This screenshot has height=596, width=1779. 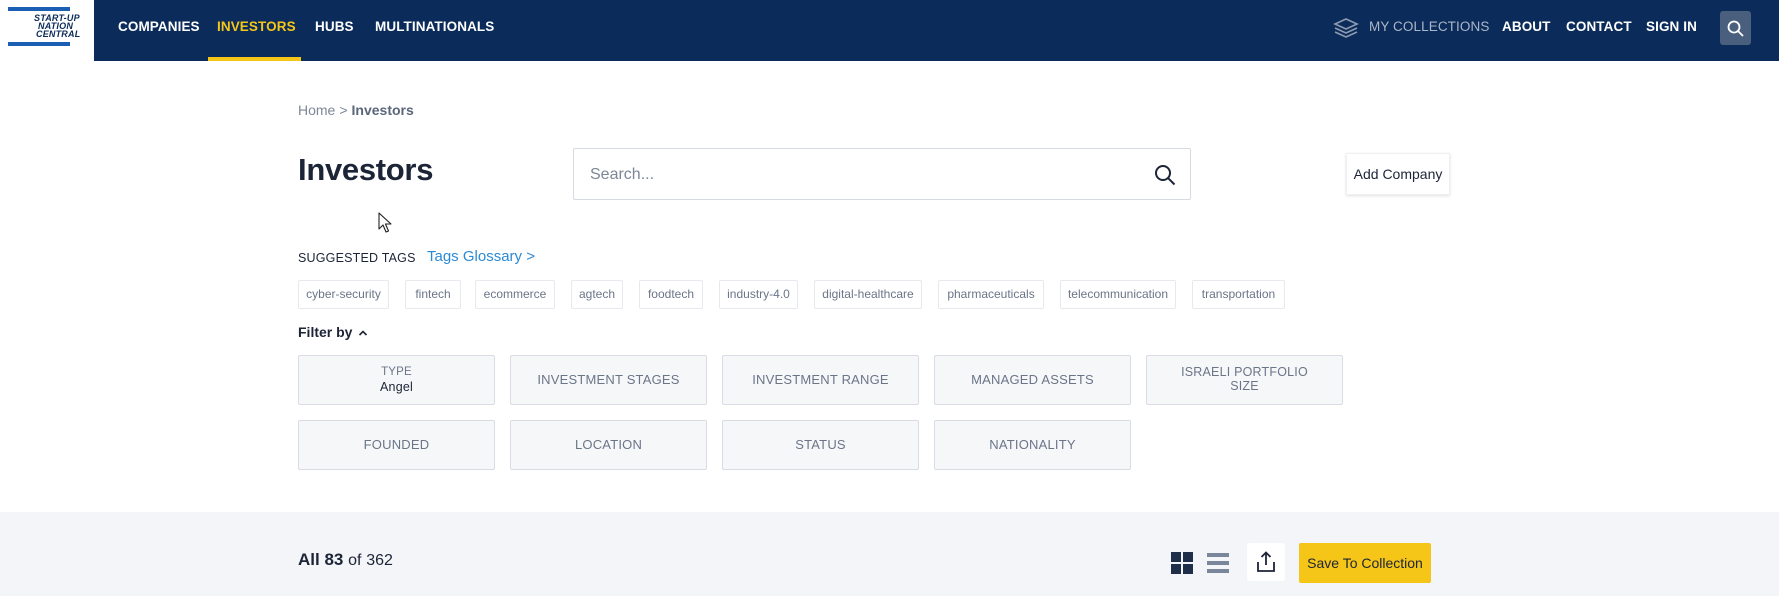 I want to click on filter-location-label: LOCATION, so click(x=608, y=444).